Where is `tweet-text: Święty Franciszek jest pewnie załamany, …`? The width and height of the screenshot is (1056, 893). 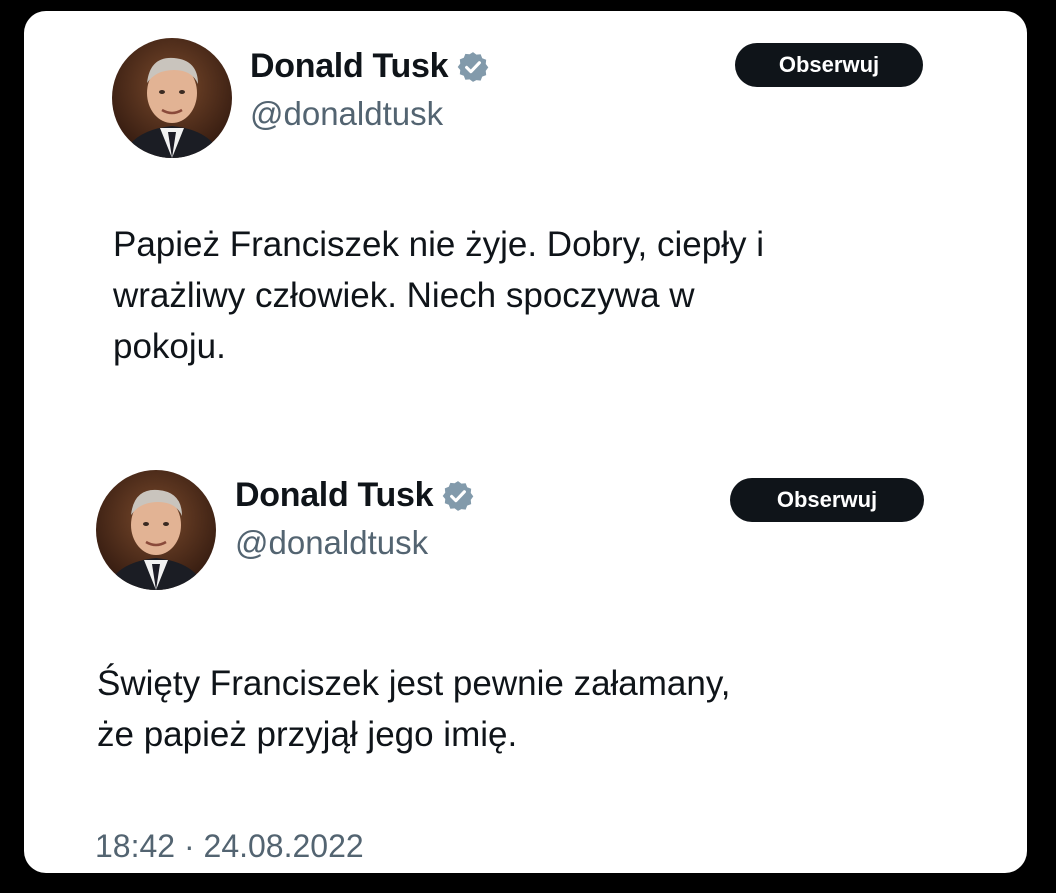 tweet-text: Święty Franciszek jest pewnie załamany, … is located at coordinates (414, 709).